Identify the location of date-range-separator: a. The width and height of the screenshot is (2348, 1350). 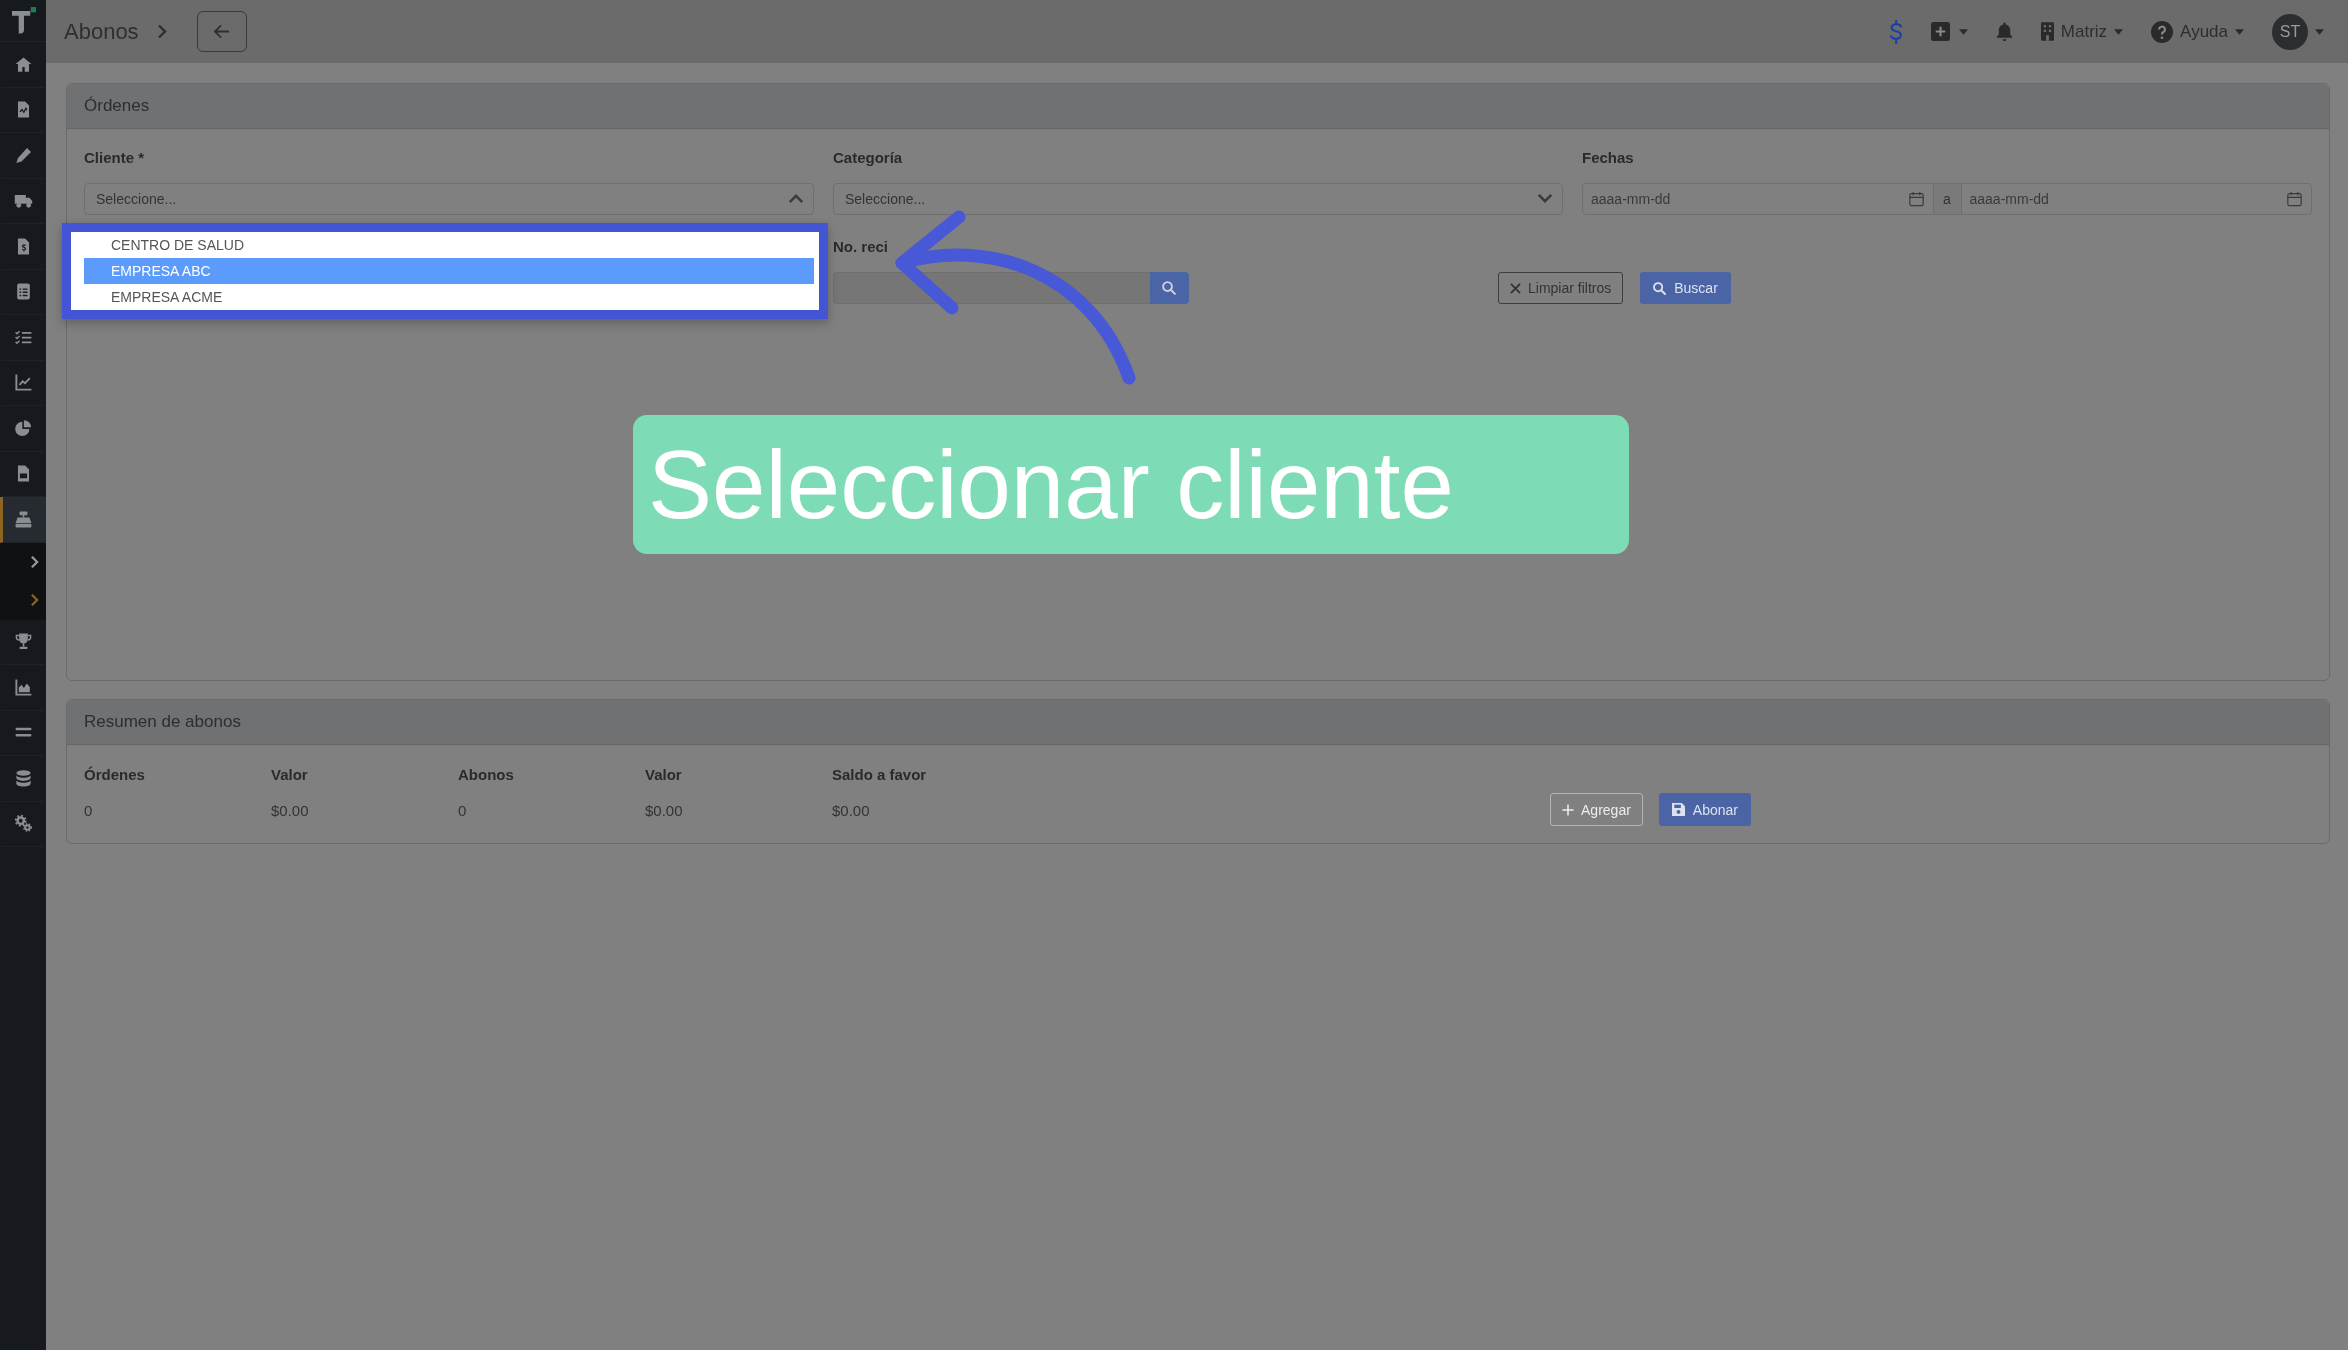
(1947, 199).